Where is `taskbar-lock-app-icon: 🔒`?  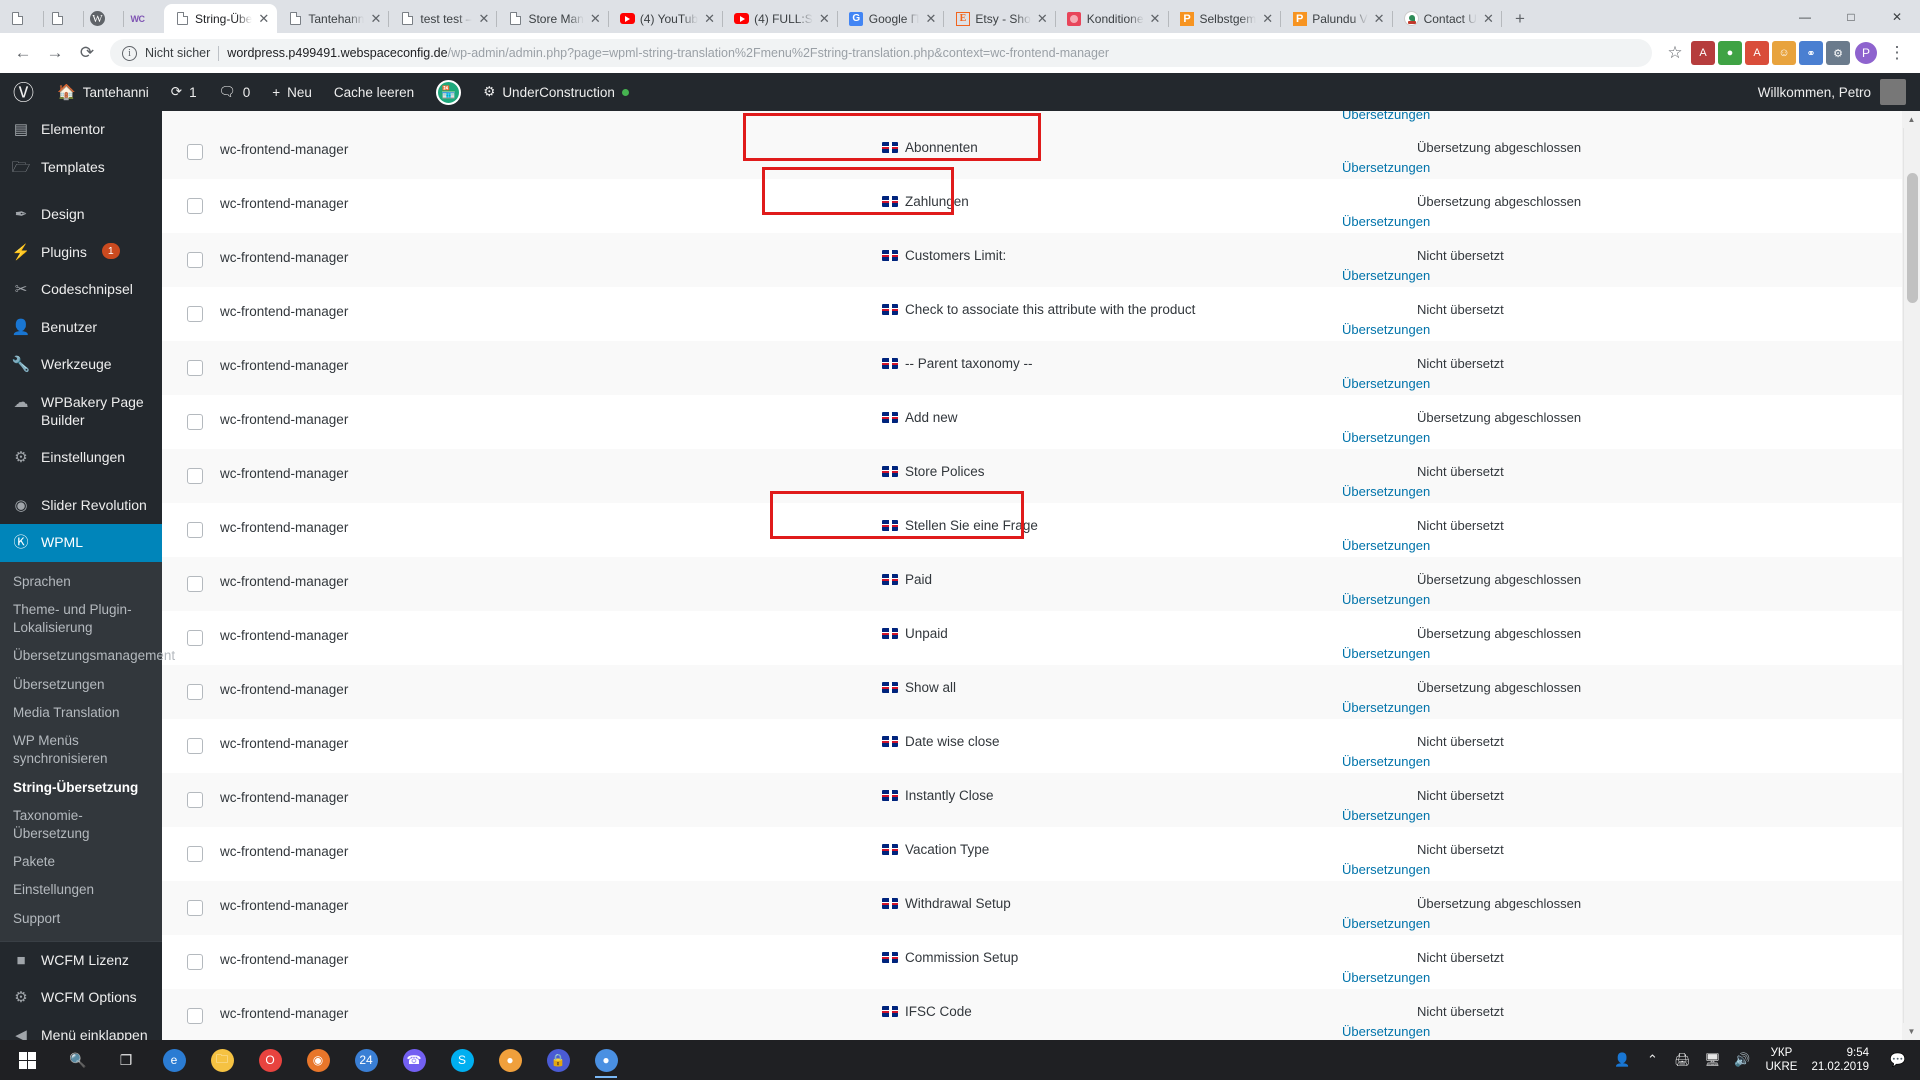 taskbar-lock-app-icon: 🔒 is located at coordinates (558, 1060).